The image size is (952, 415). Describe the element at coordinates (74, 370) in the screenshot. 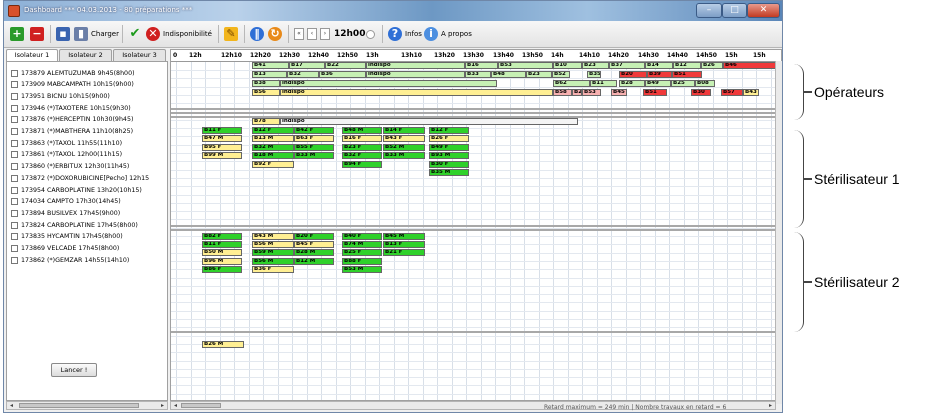

I see `lancer-button: Lancer !` at that location.